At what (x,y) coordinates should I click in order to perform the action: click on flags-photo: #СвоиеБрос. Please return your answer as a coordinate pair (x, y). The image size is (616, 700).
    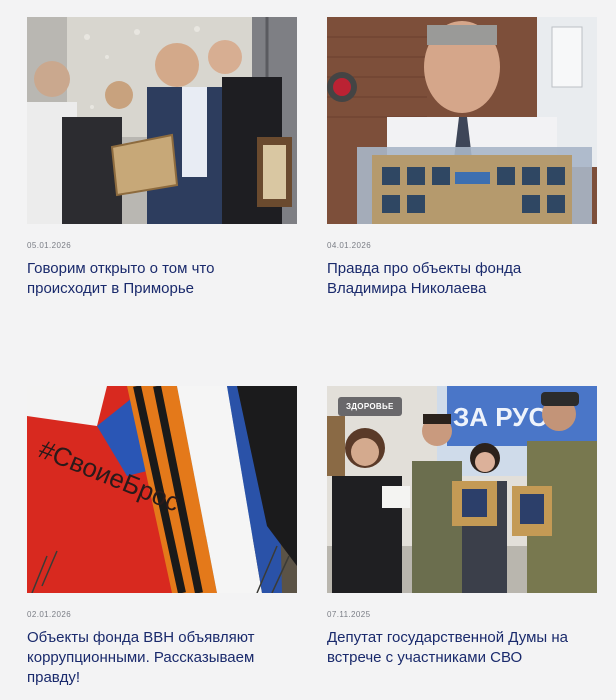
    Looking at the image, I should click on (162, 489).